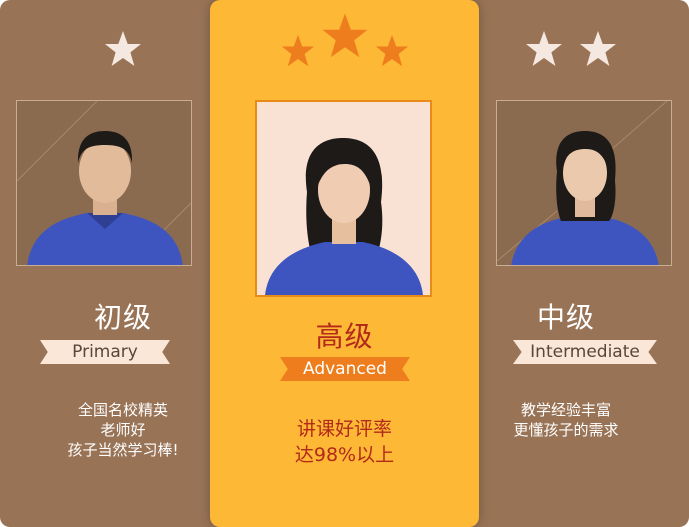  I want to click on description-line: 达98%以上, so click(344, 455).